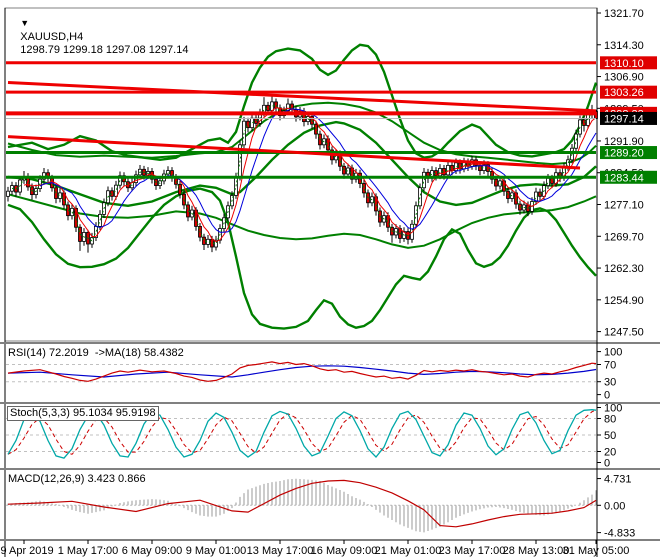  Describe the element at coordinates (624, 301) in the screenshot. I see `price-tick-label: 1254.90` at that location.